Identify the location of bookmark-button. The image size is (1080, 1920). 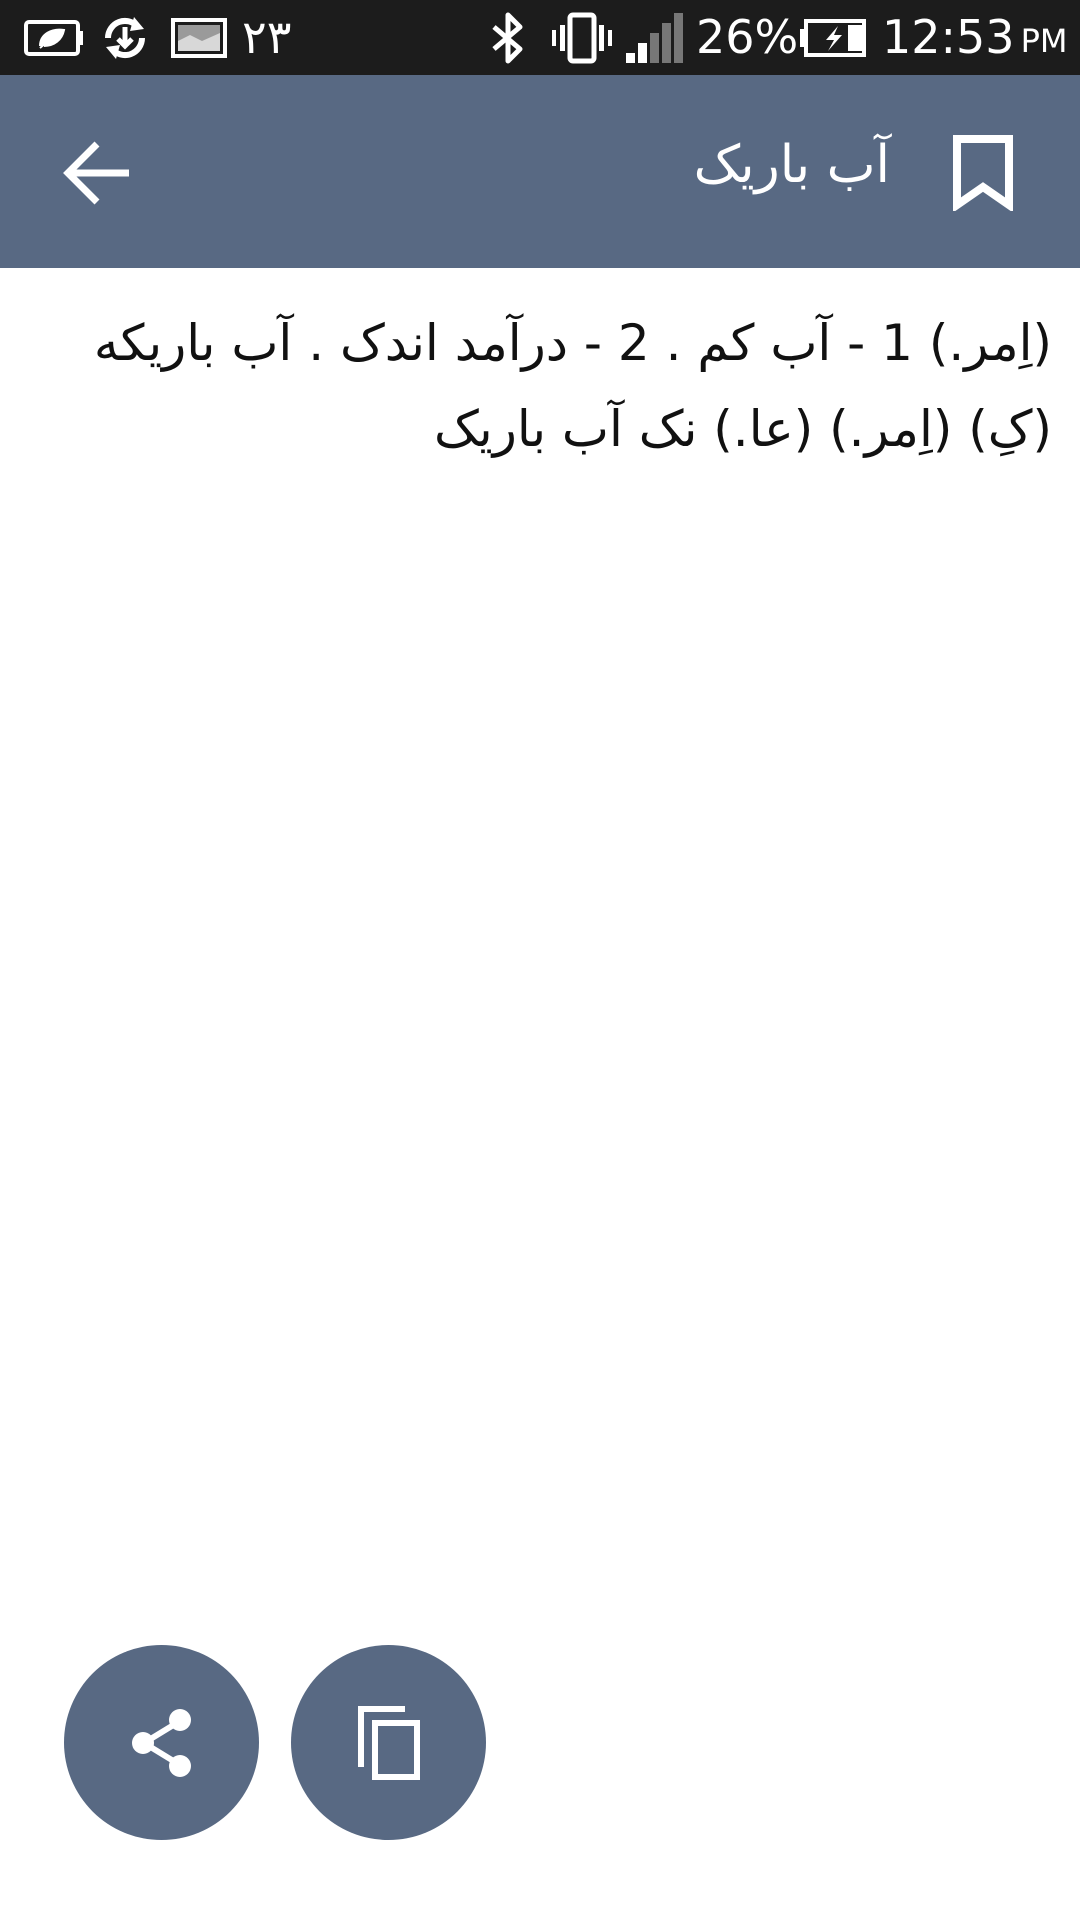
(982, 172).